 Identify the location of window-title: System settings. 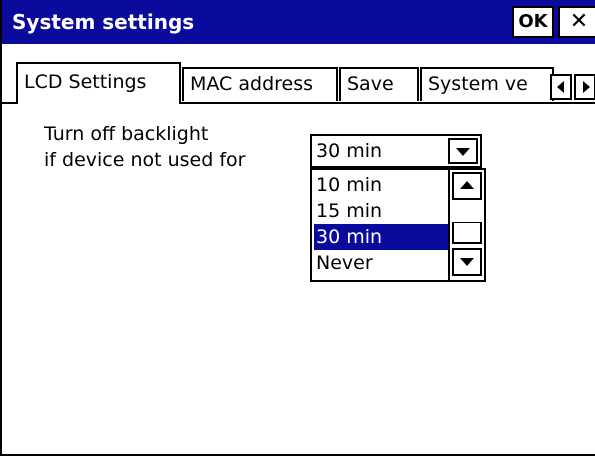
(103, 22).